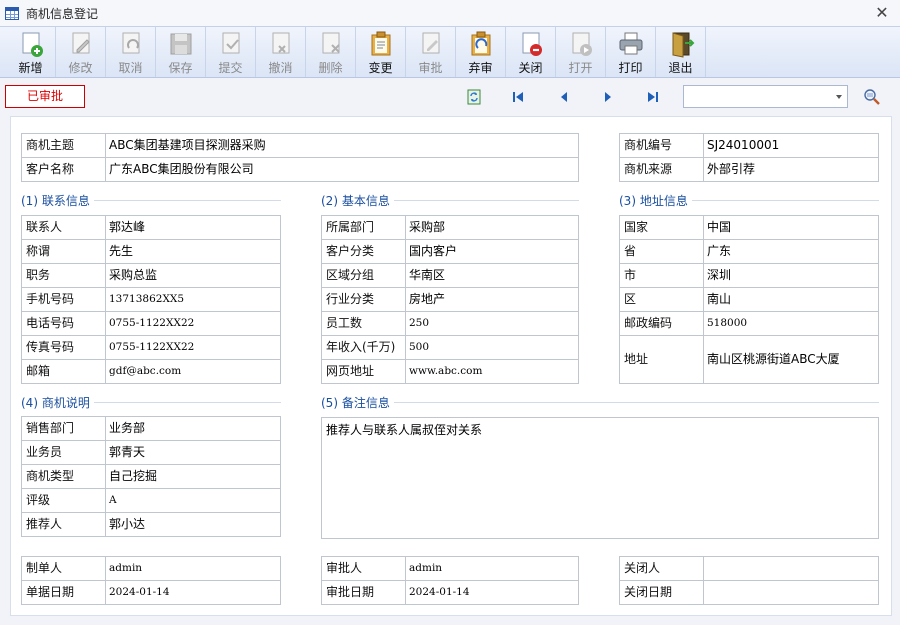 The height and width of the screenshot is (625, 900). Describe the element at coordinates (31, 52) in the screenshot. I see `new-button: 新增` at that location.